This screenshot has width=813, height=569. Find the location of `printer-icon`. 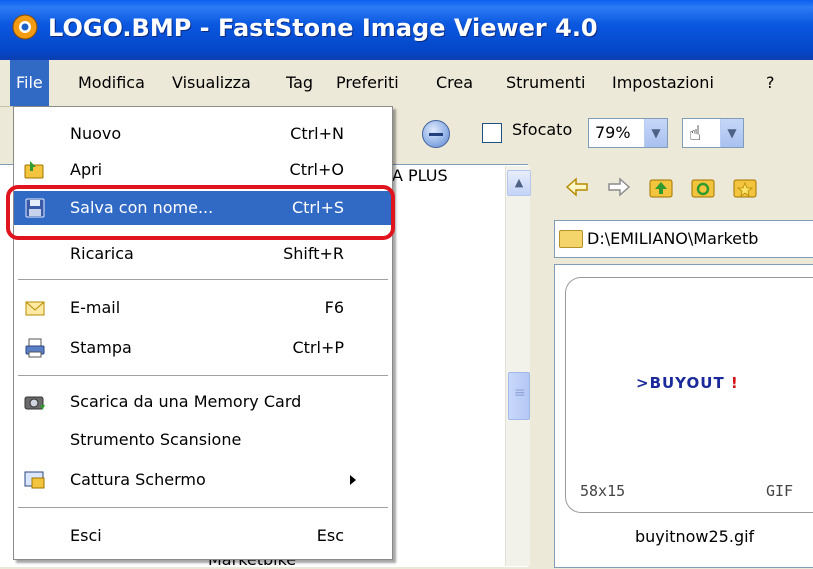

printer-icon is located at coordinates (35, 348).